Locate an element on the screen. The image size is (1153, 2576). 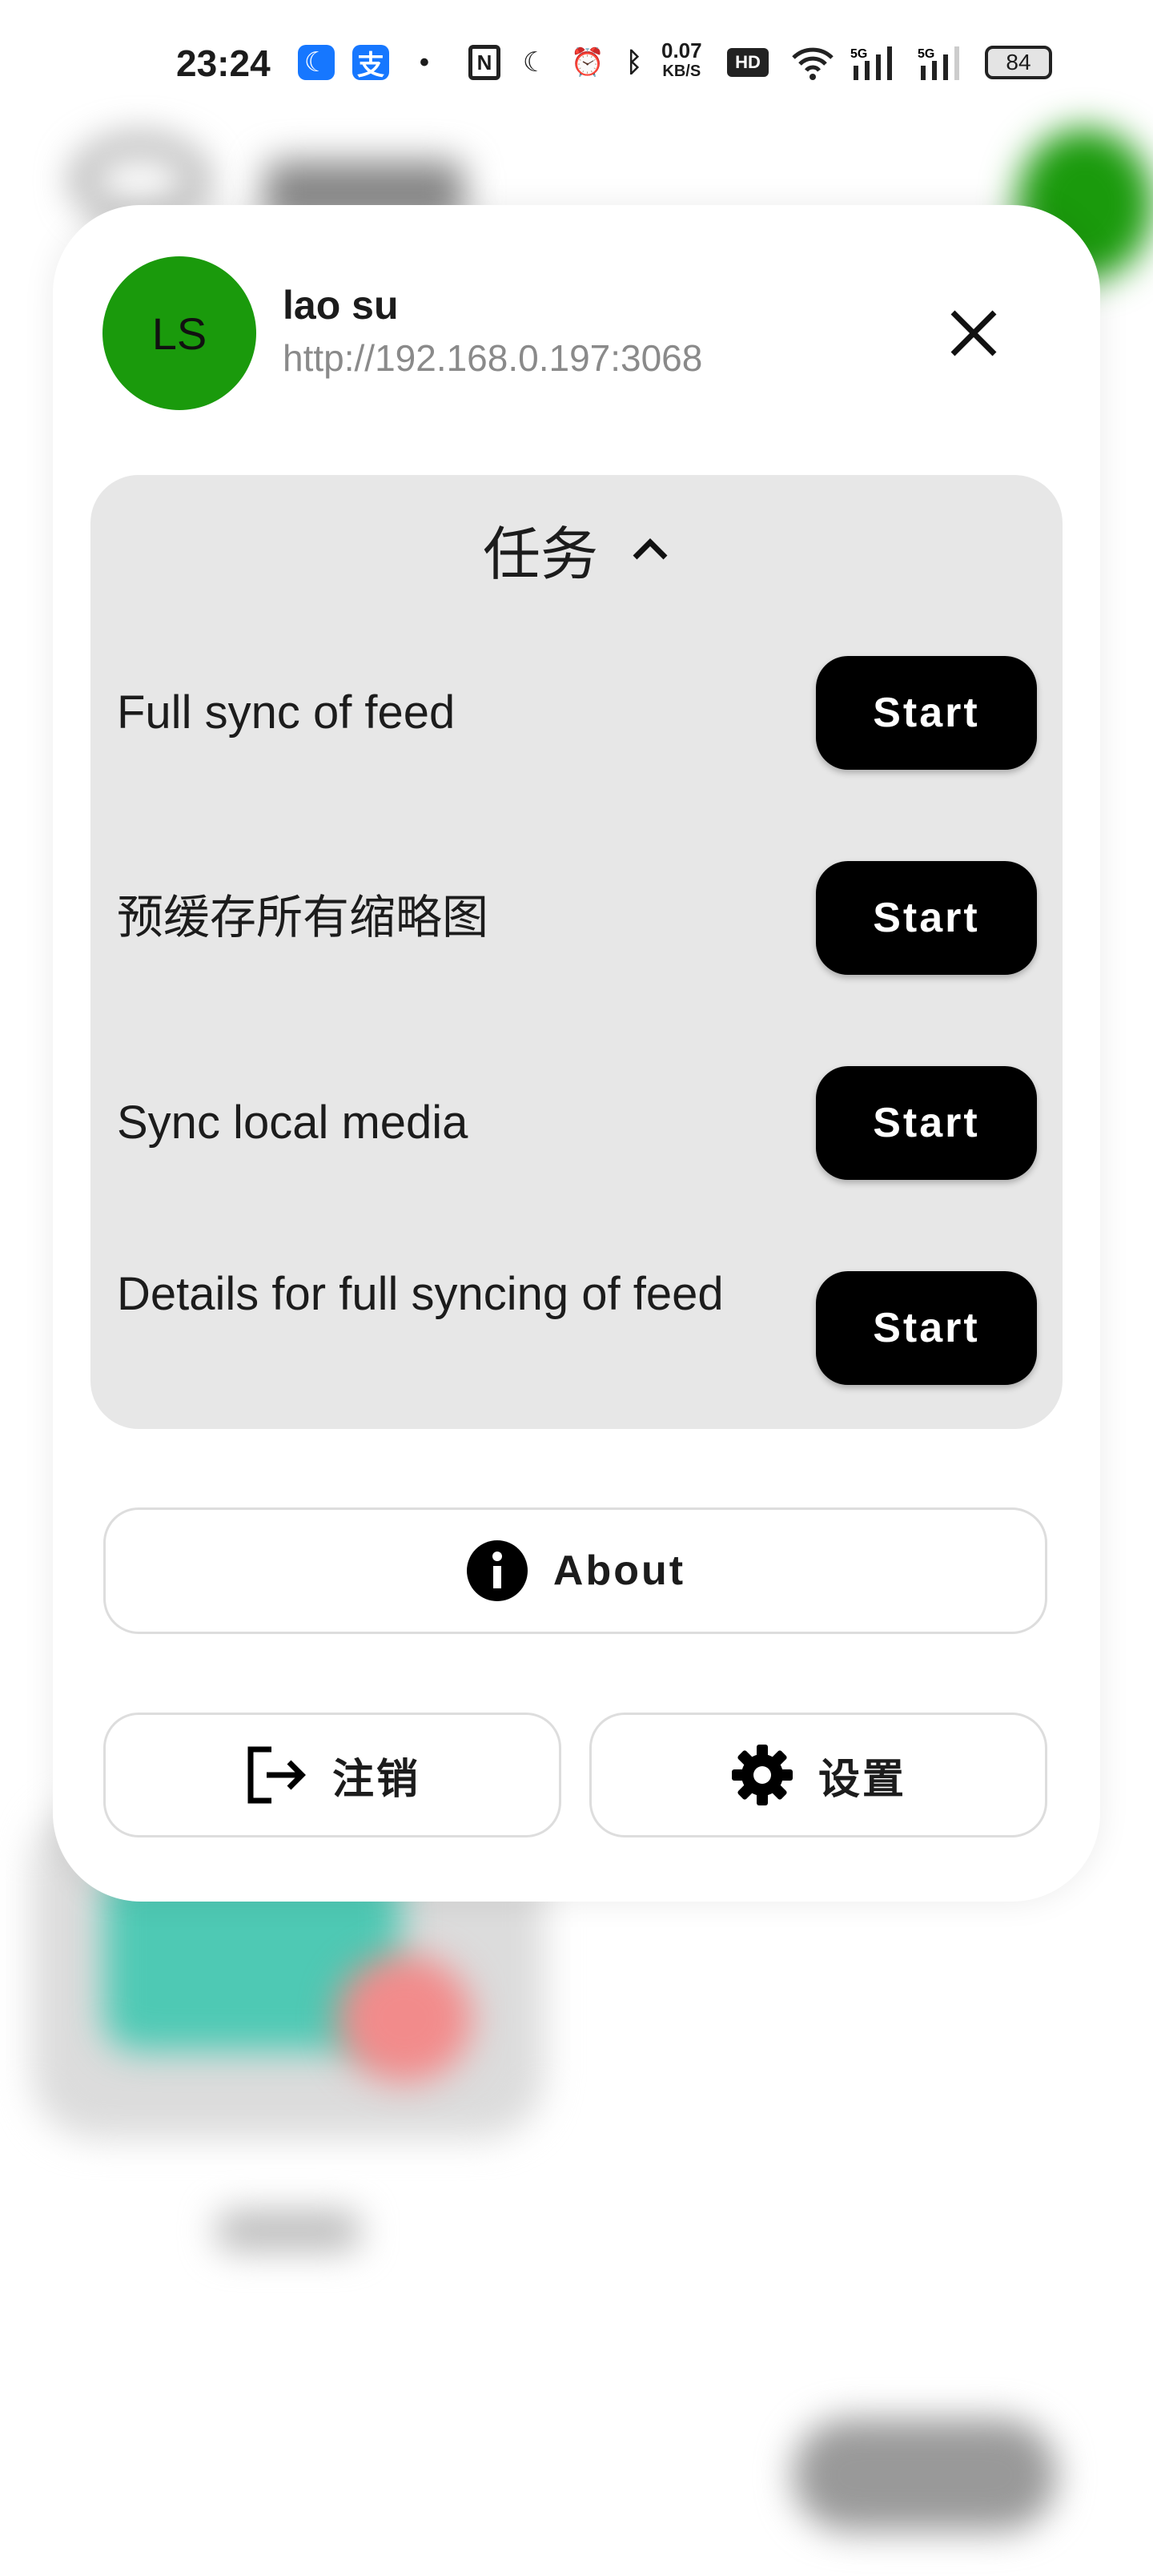
nfc-icon: N is located at coordinates (484, 62).